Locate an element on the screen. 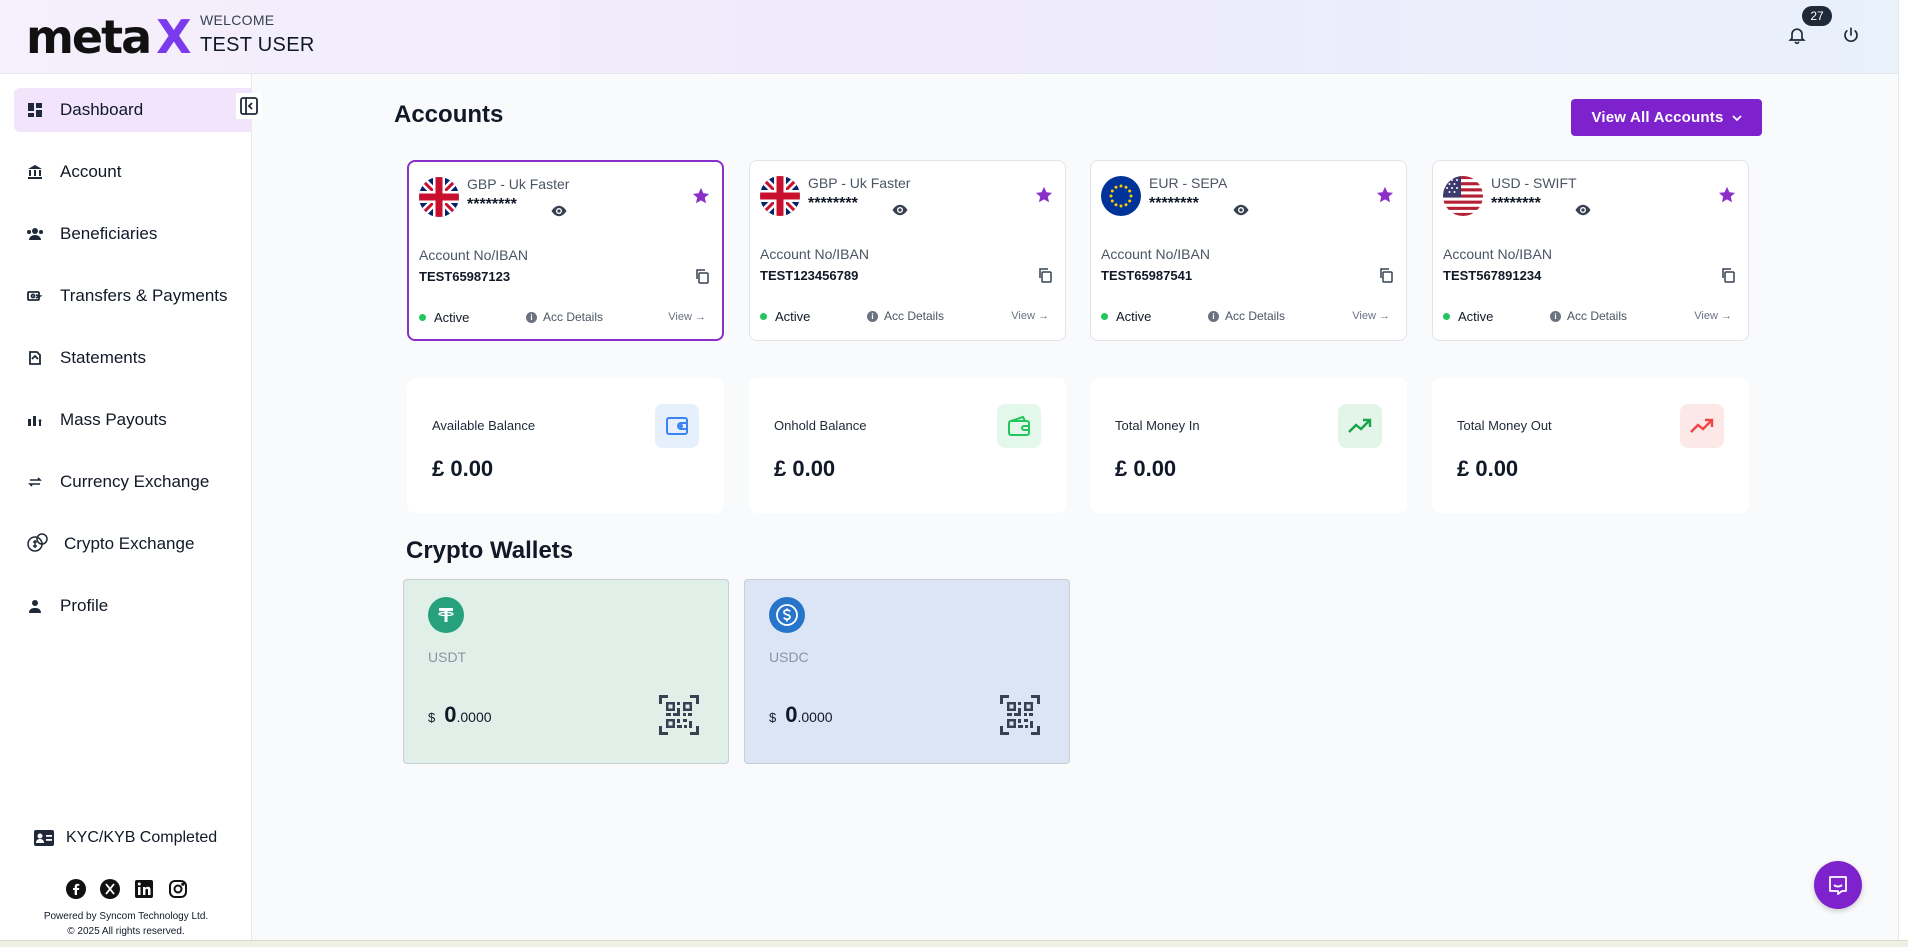 The image size is (1908, 947). account-status: Active is located at coordinates (785, 316).